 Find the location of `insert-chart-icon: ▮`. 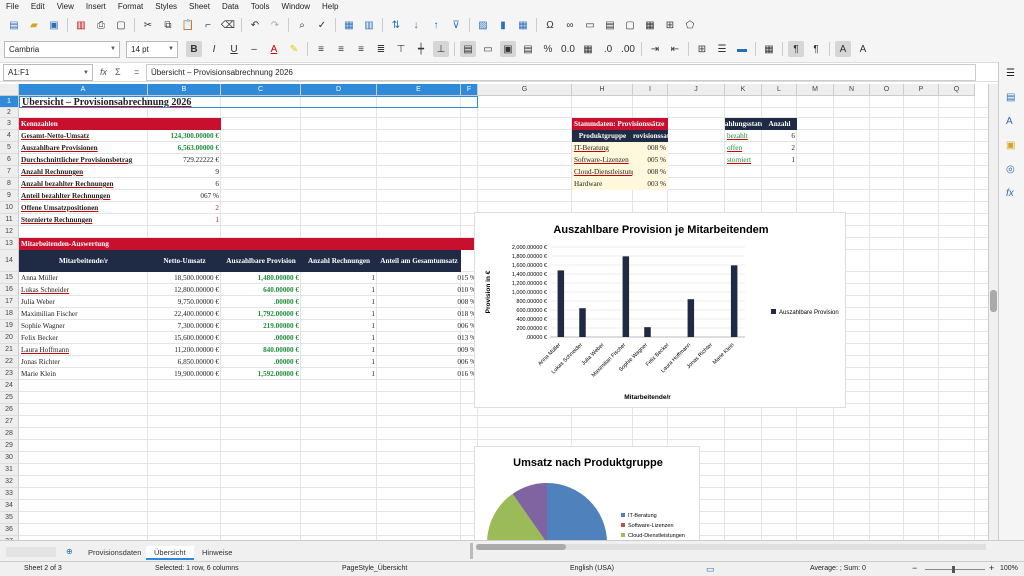

insert-chart-icon: ▮ is located at coordinates (503, 25).